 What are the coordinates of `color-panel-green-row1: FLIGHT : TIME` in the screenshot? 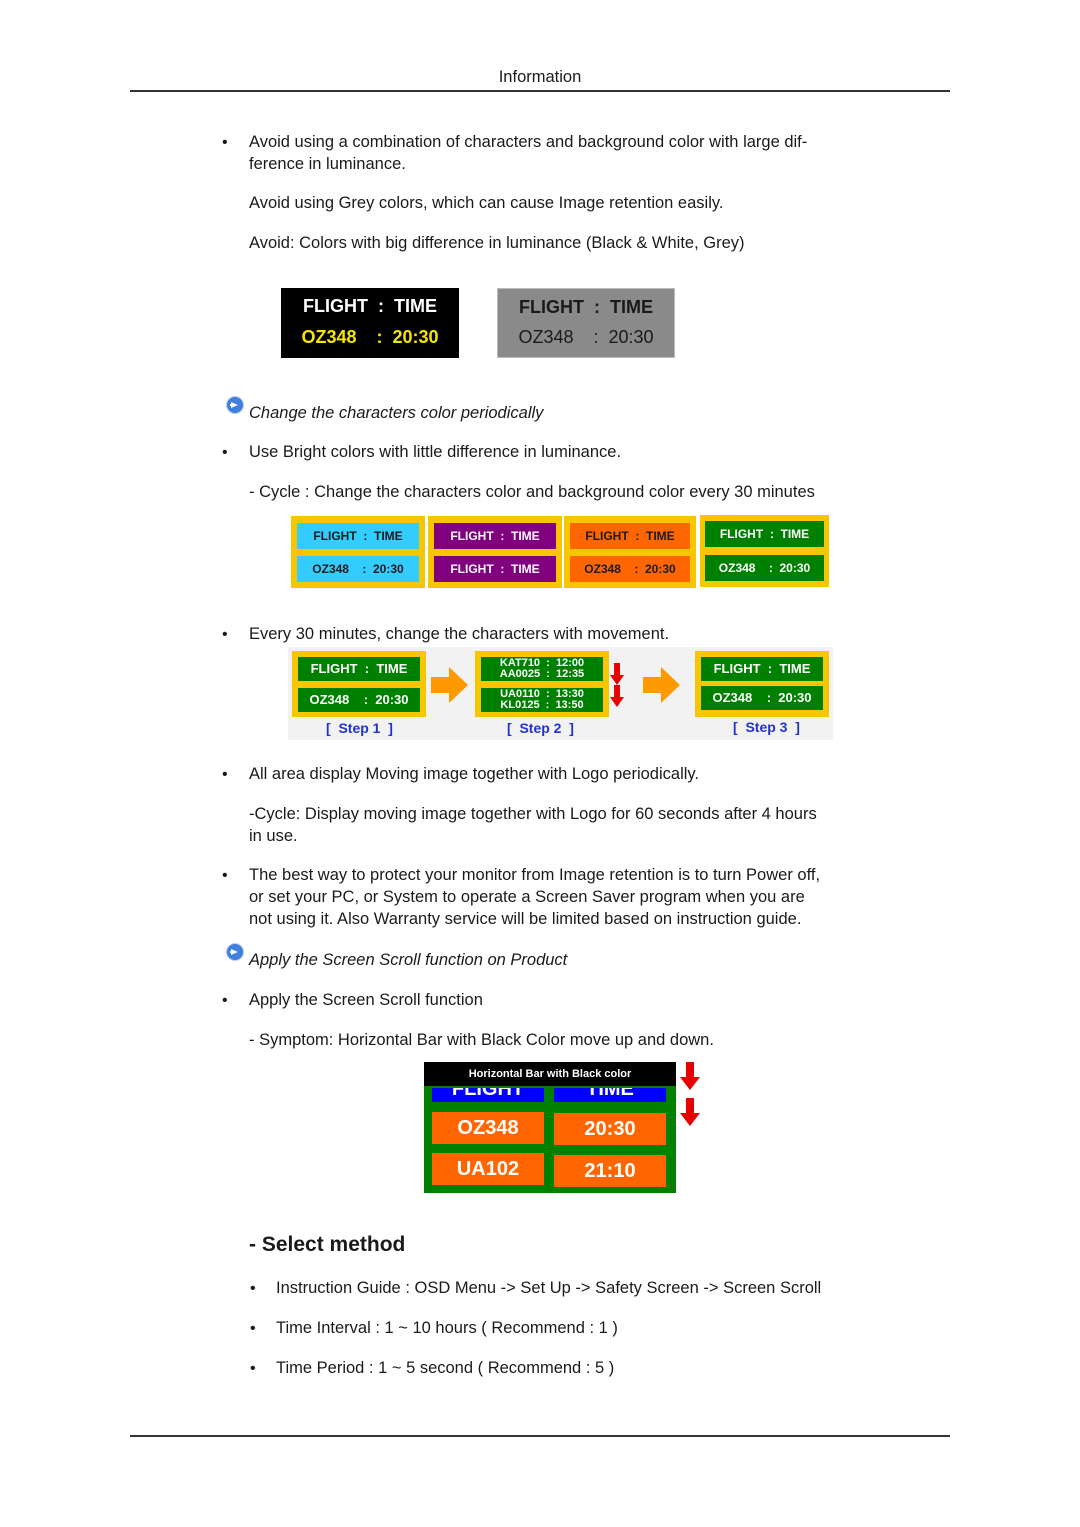 It's located at (764, 534).